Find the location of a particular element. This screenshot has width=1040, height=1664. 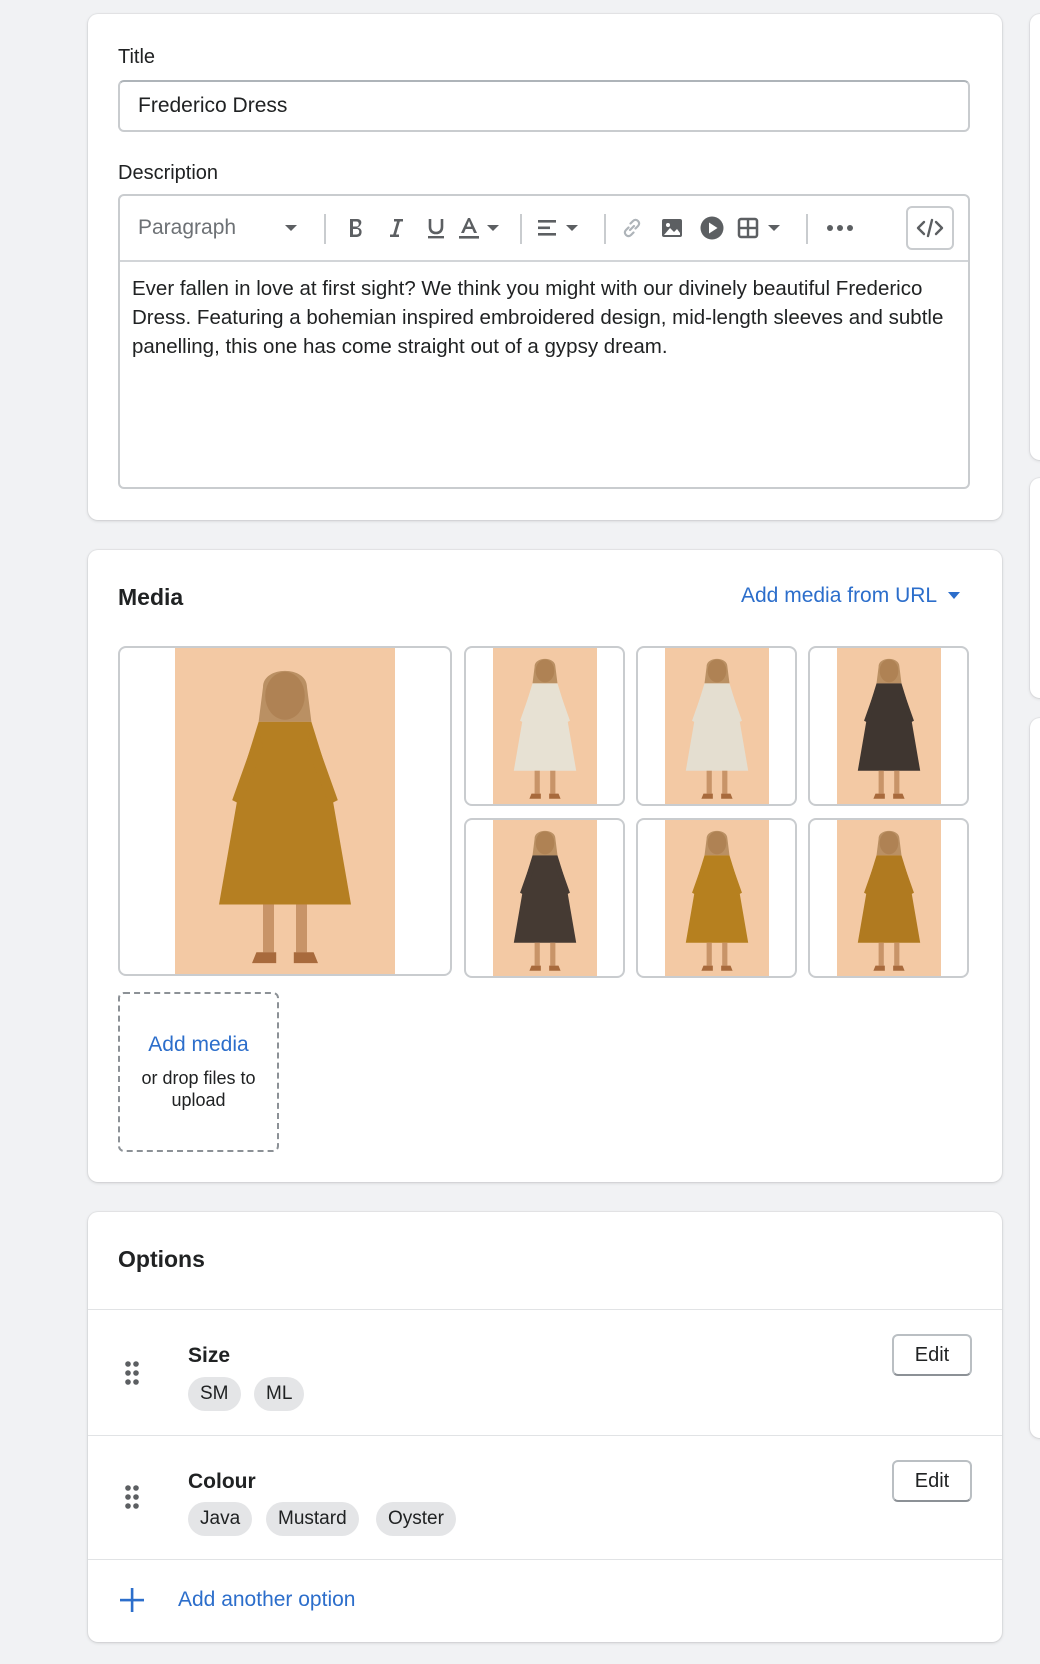

add-media-from-url-label: Add media from URL is located at coordinates (839, 595).